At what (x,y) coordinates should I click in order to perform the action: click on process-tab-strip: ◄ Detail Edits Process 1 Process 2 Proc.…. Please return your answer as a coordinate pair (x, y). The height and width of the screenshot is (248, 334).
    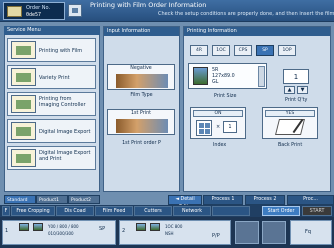
    Looking at the image, I should click on (217, 202).